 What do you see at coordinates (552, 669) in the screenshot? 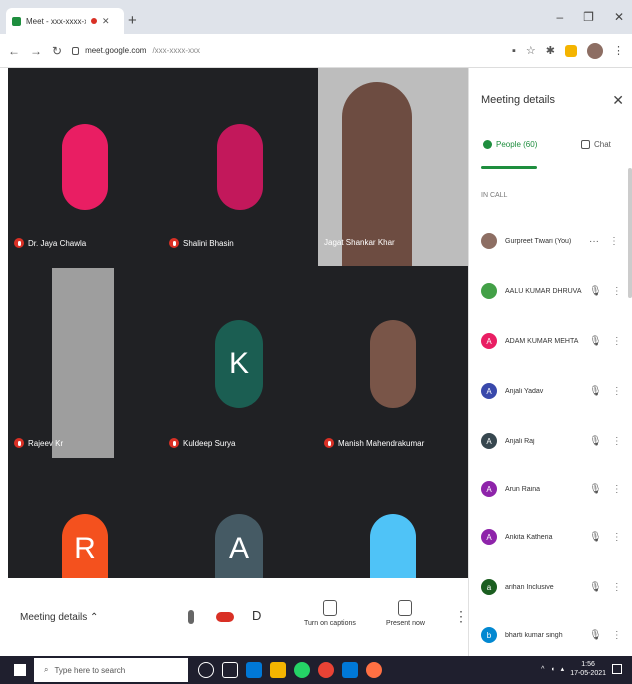
I see `volume-icon: ◖` at bounding box center [552, 669].